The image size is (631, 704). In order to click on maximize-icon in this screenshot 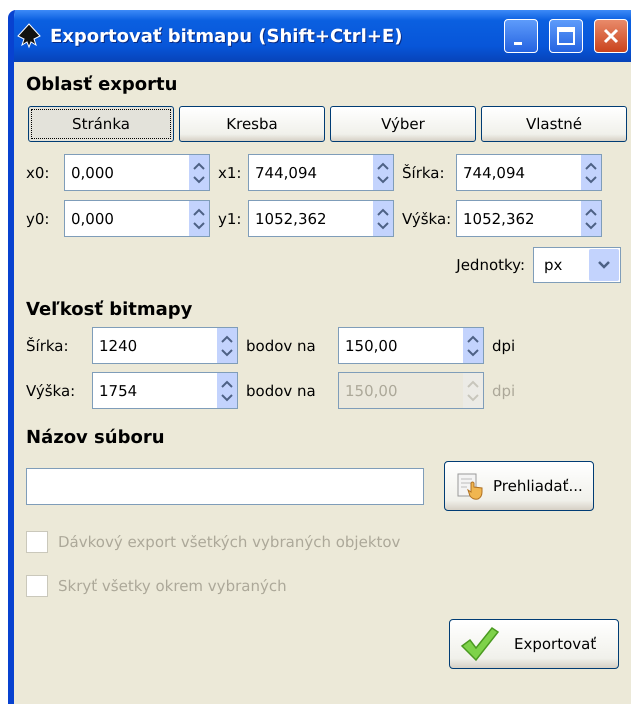, I will do `click(566, 36)`.